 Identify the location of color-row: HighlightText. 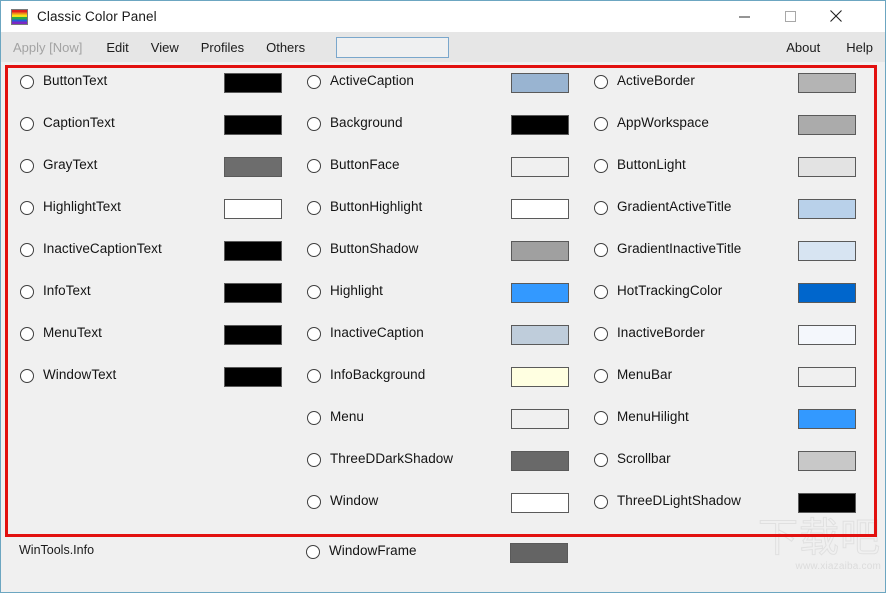
(151, 209).